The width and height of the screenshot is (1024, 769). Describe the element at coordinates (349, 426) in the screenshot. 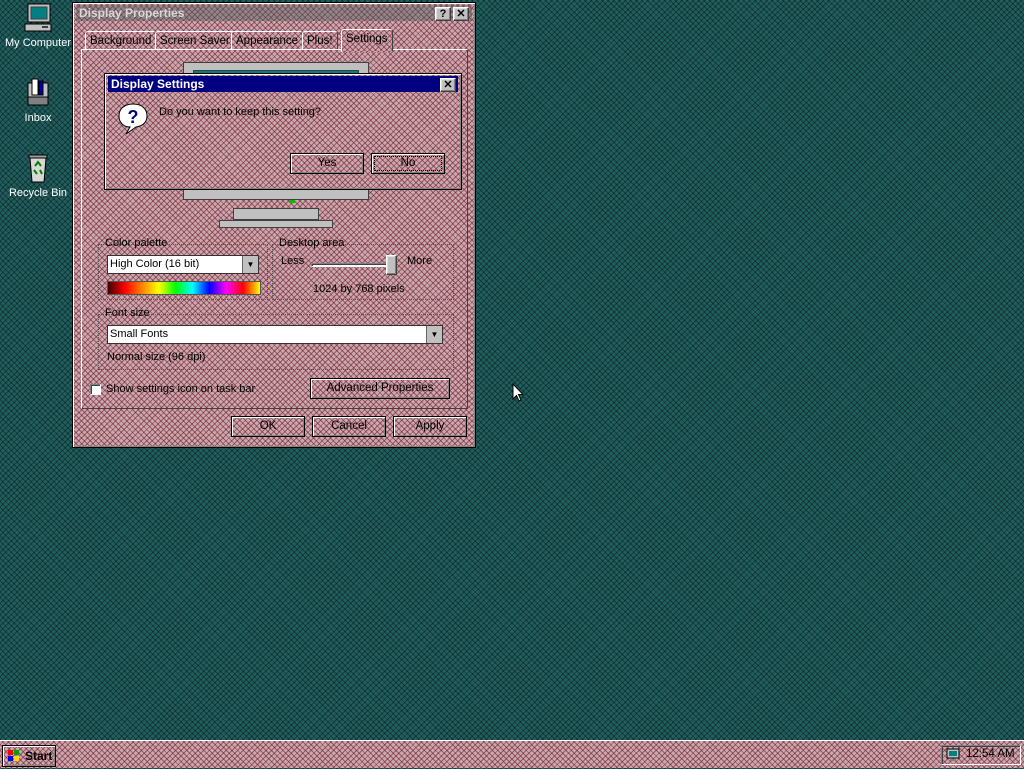

I see `cancel-button: Cancel` at that location.